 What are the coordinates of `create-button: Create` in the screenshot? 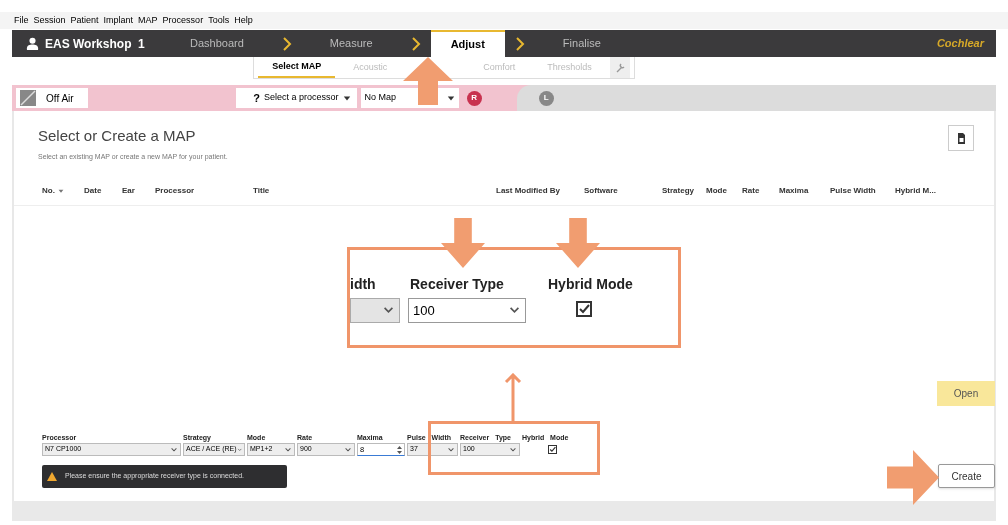 It's located at (966, 476).